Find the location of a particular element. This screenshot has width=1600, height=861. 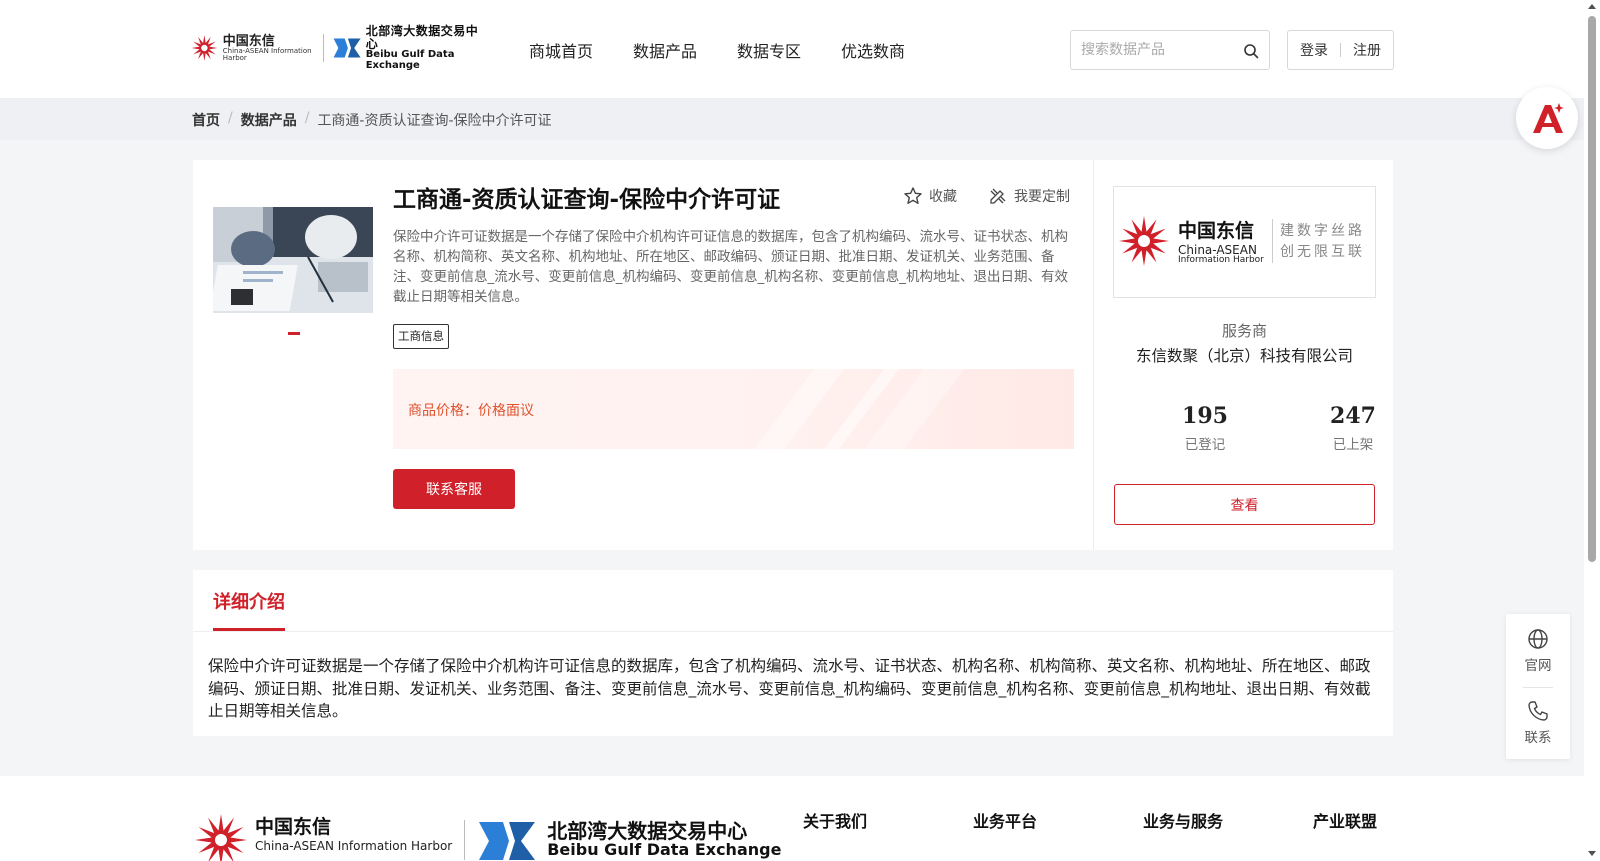

vendor-slogan-line1: 建数字丝路 is located at coordinates (1322, 231).